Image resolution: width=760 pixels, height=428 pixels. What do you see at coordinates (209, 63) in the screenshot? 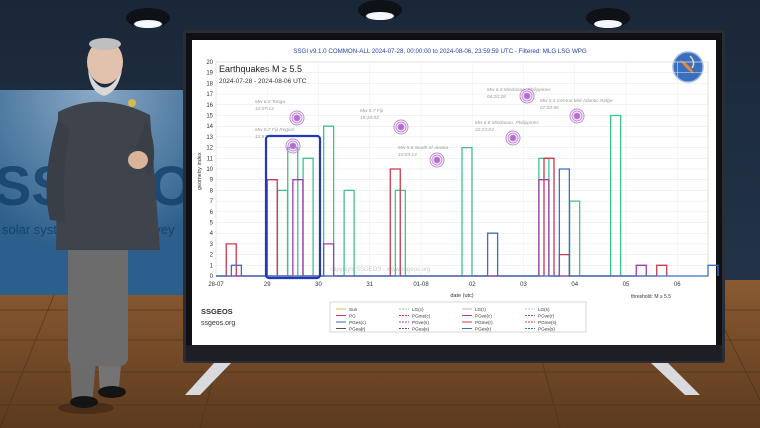
I see `y-tick-label: 20` at bounding box center [209, 63].